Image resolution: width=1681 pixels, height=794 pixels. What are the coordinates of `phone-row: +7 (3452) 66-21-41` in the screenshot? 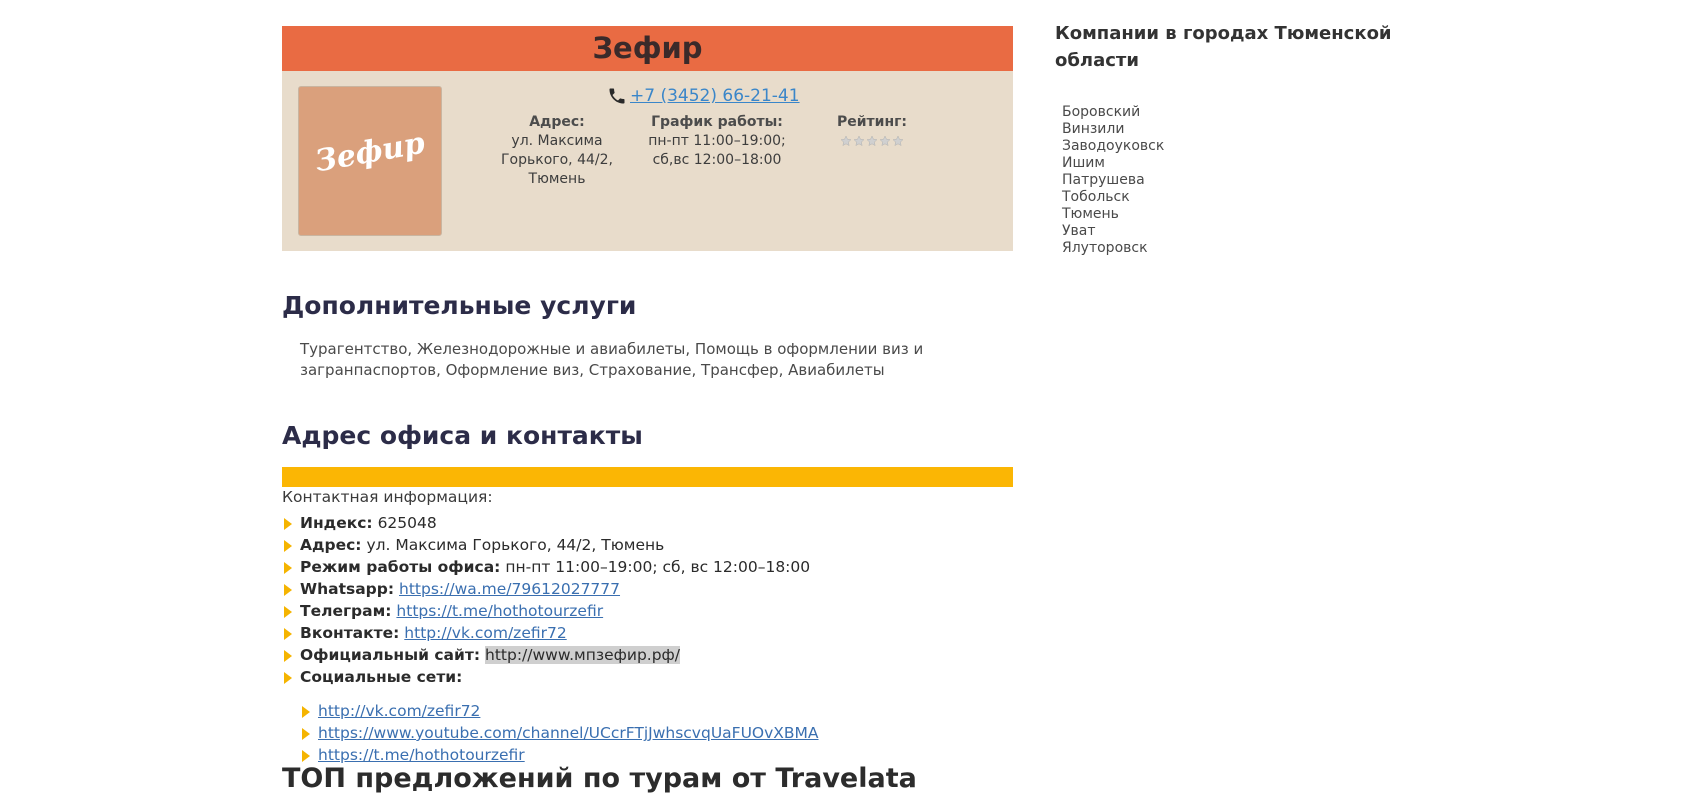 It's located at (703, 96).